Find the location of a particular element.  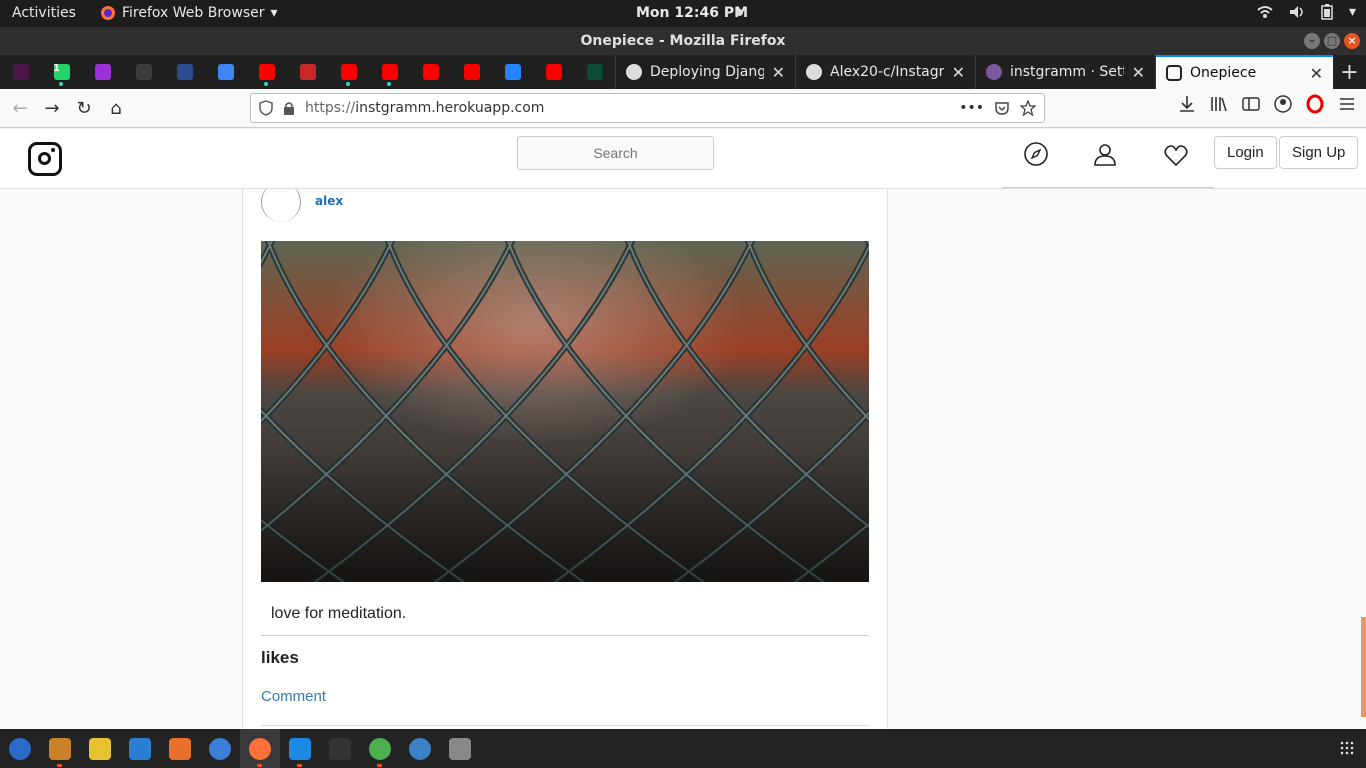

google-docs-icon is located at coordinates (225, 72).